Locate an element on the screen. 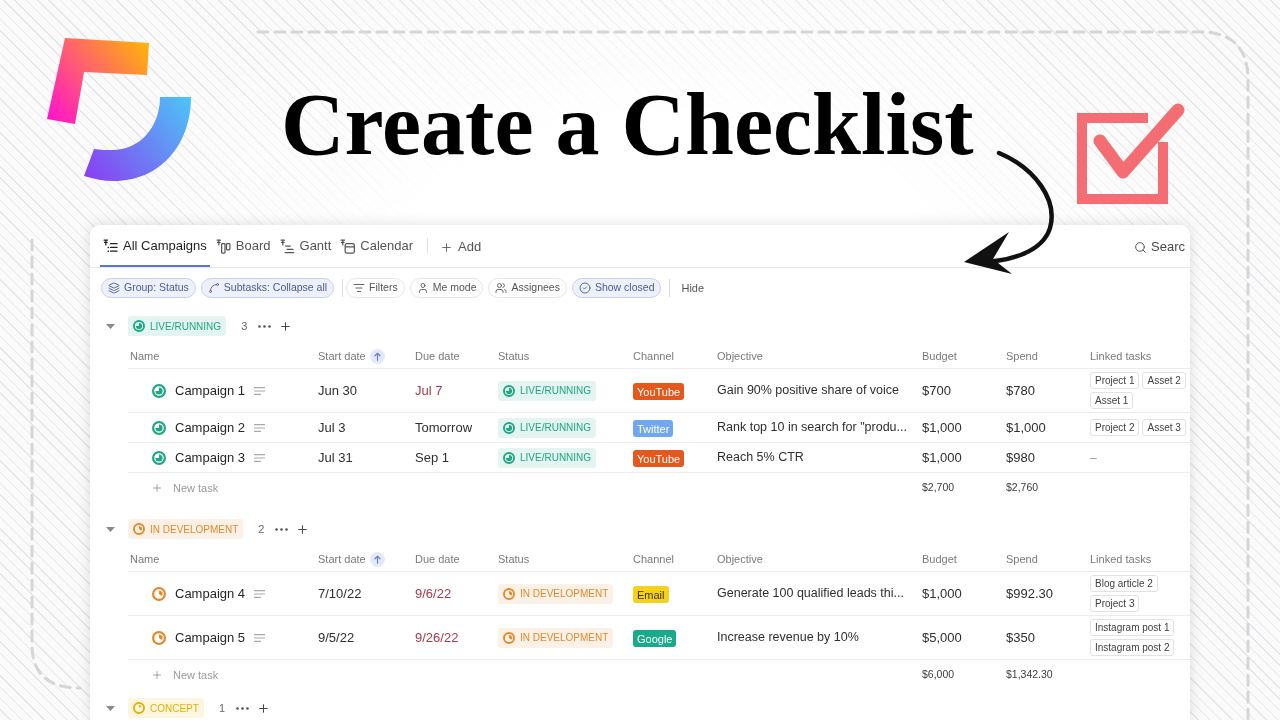 The height and width of the screenshot is (720, 1280). add-view-button: Add is located at coordinates (461, 246).